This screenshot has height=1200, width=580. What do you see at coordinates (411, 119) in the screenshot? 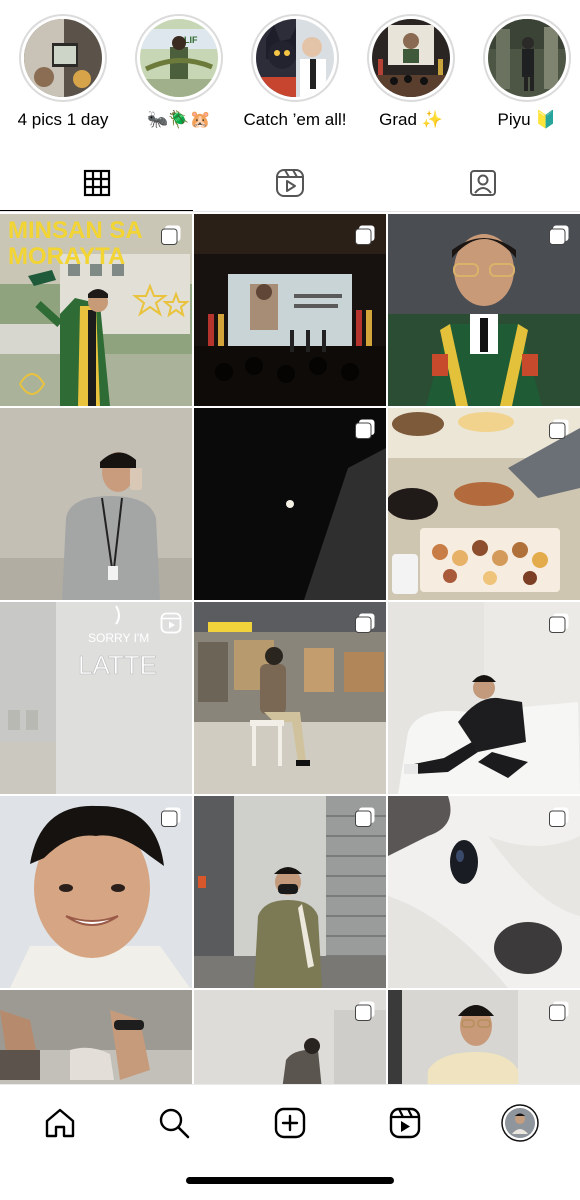
I see `highlight-label: Grad ✨` at bounding box center [411, 119].